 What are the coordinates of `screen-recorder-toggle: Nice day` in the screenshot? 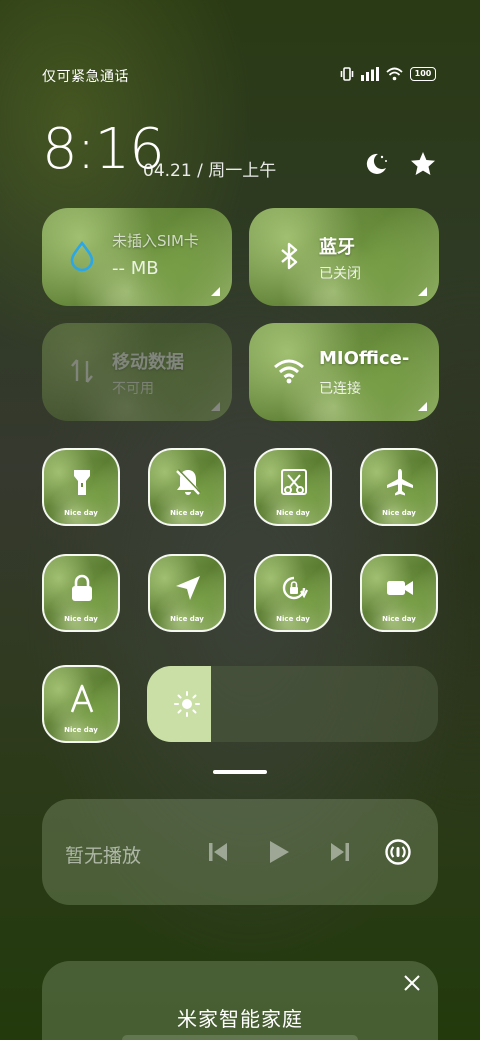 It's located at (399, 593).